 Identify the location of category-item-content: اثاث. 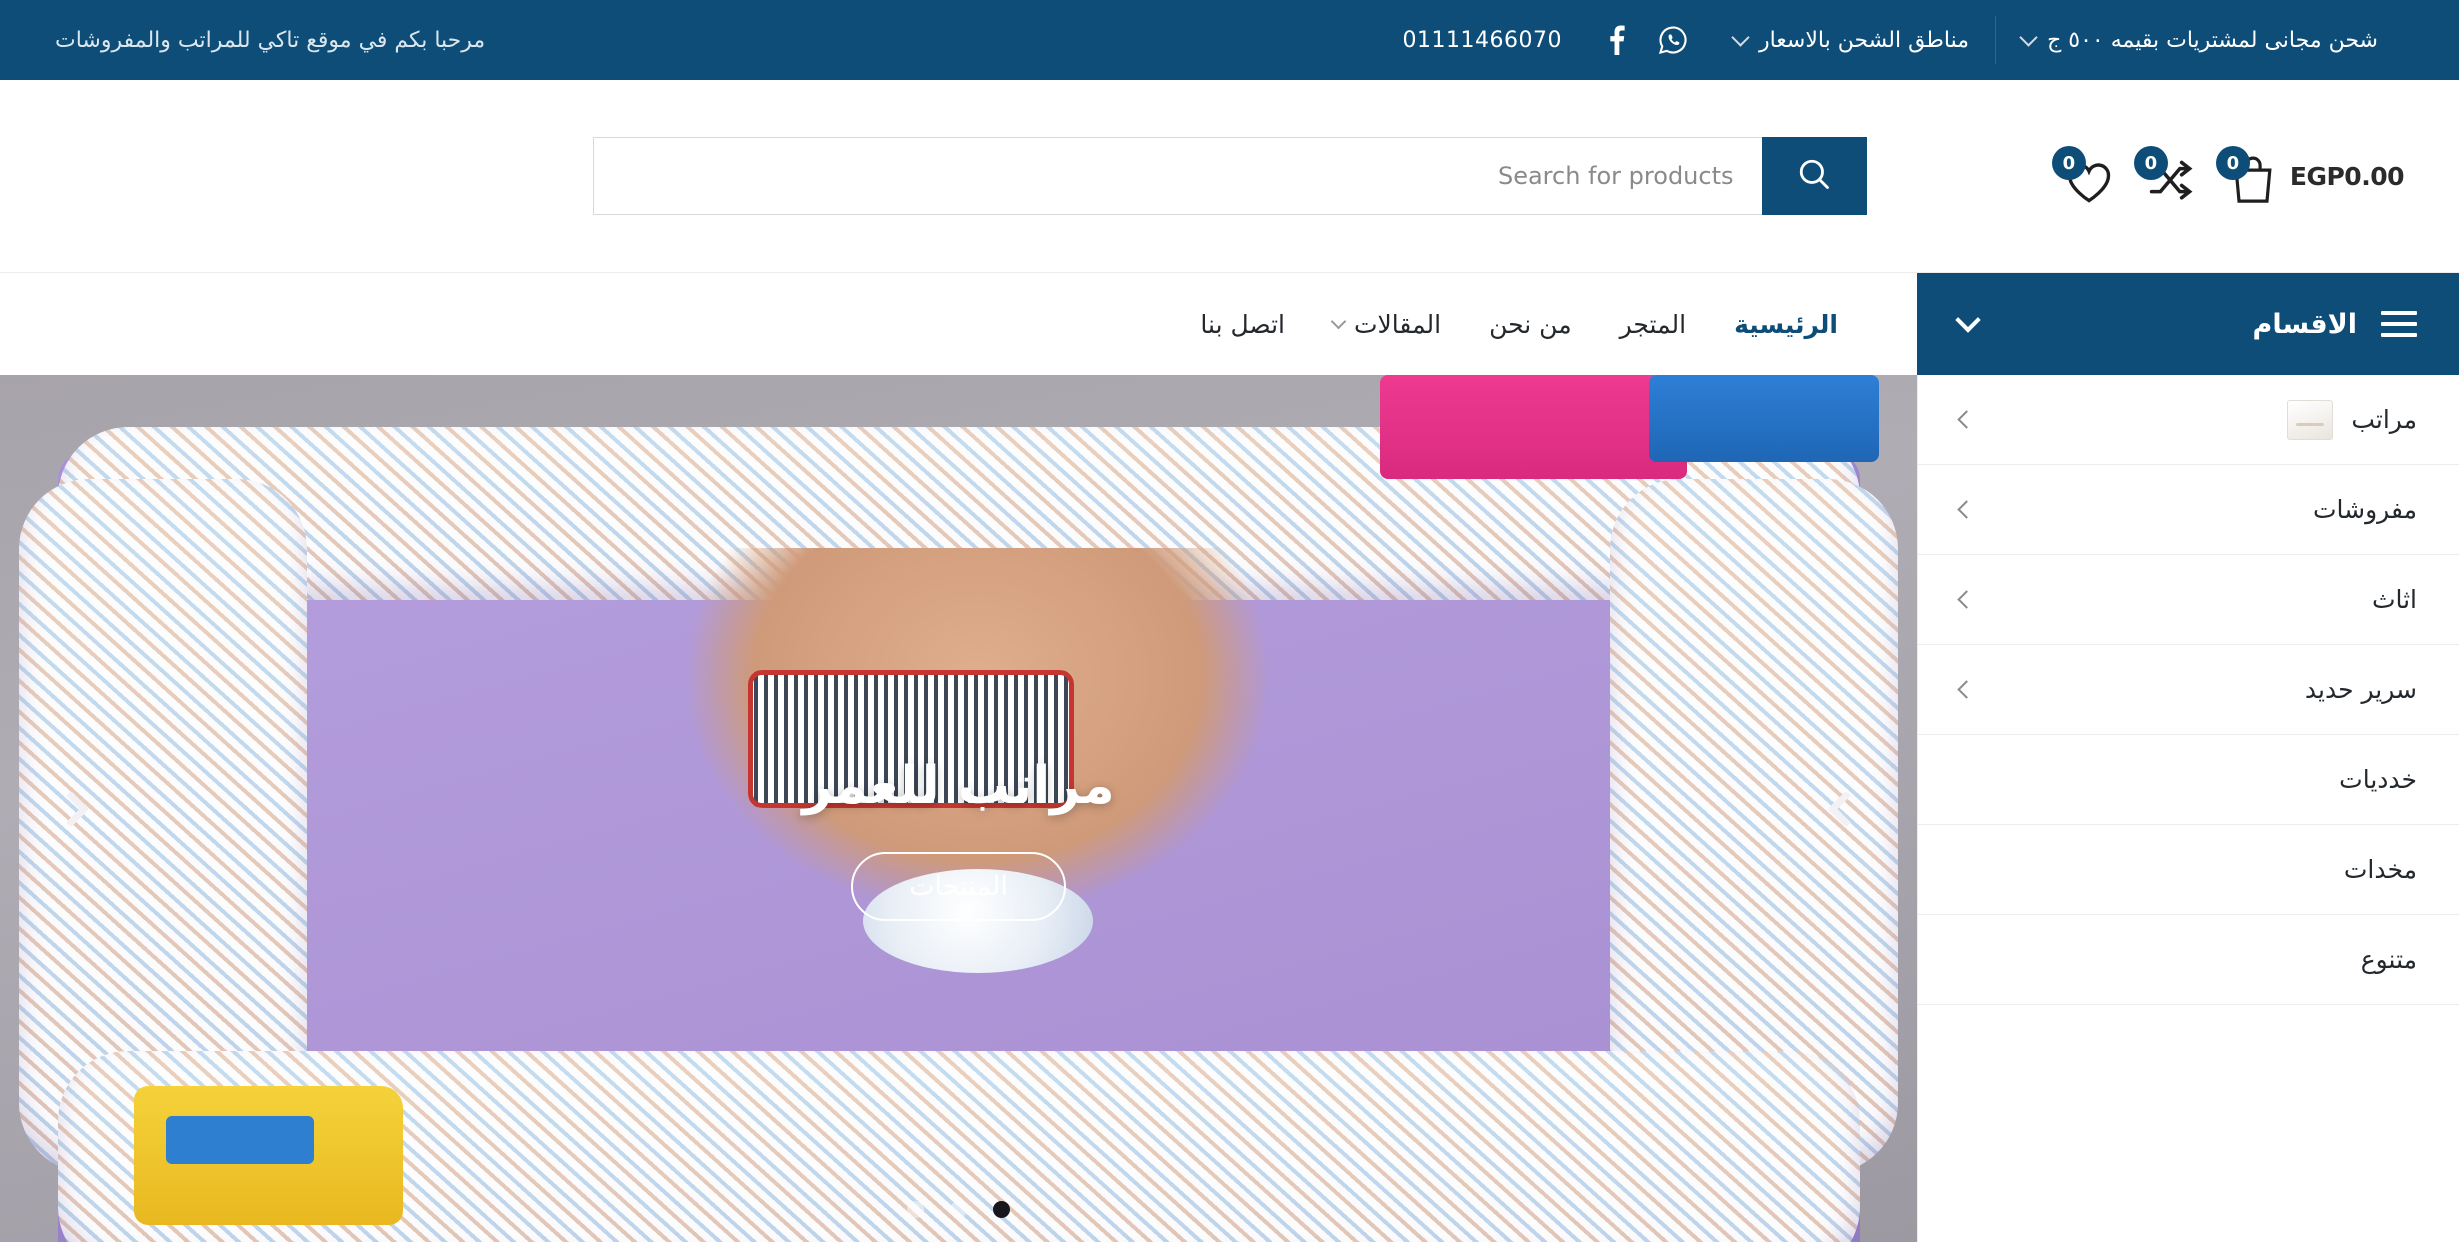
(2394, 599).